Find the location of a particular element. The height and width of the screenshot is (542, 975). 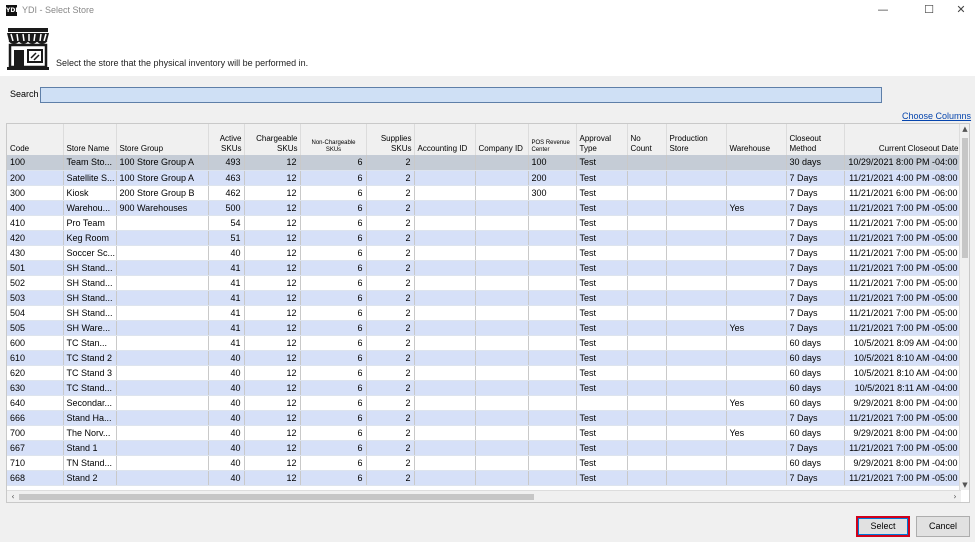

cell-current-closeout-date: 11/21/2021 7:00 PM -05:00 is located at coordinates (903, 208).